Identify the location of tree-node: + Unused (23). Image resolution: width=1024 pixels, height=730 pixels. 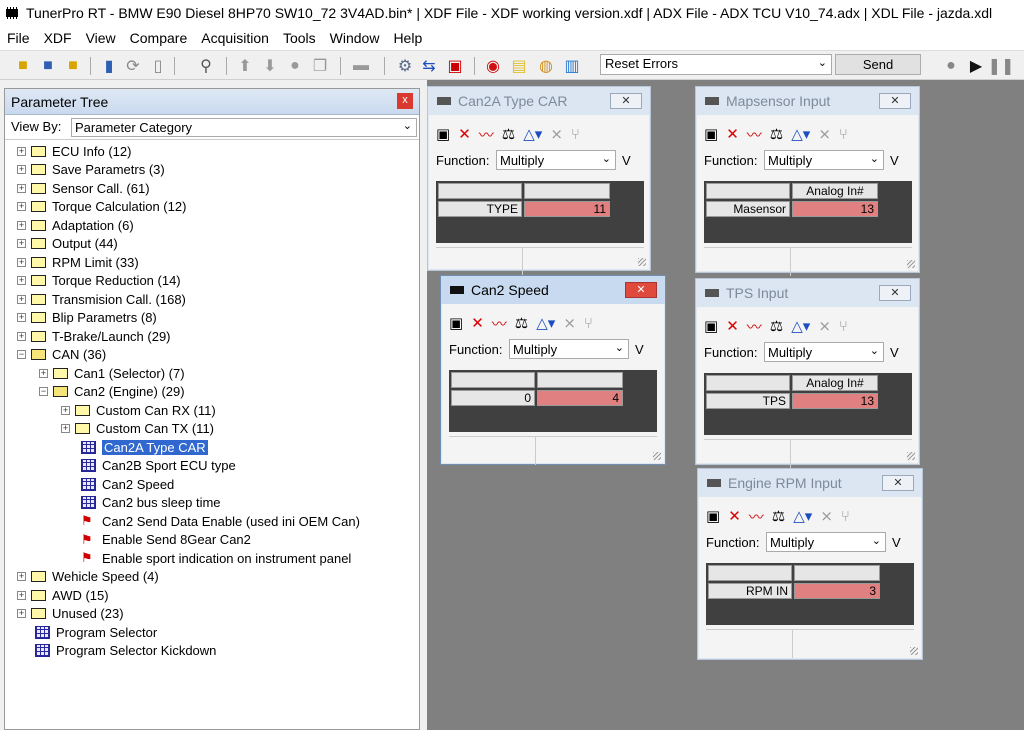
(70, 614).